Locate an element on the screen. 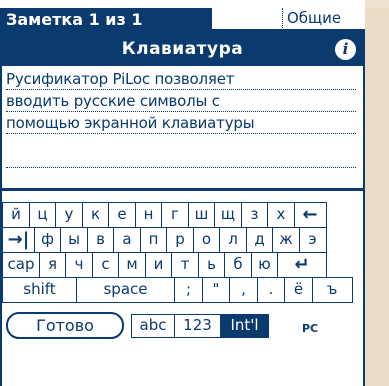 This screenshot has width=389, height=386. key: ; is located at coordinates (188, 290).